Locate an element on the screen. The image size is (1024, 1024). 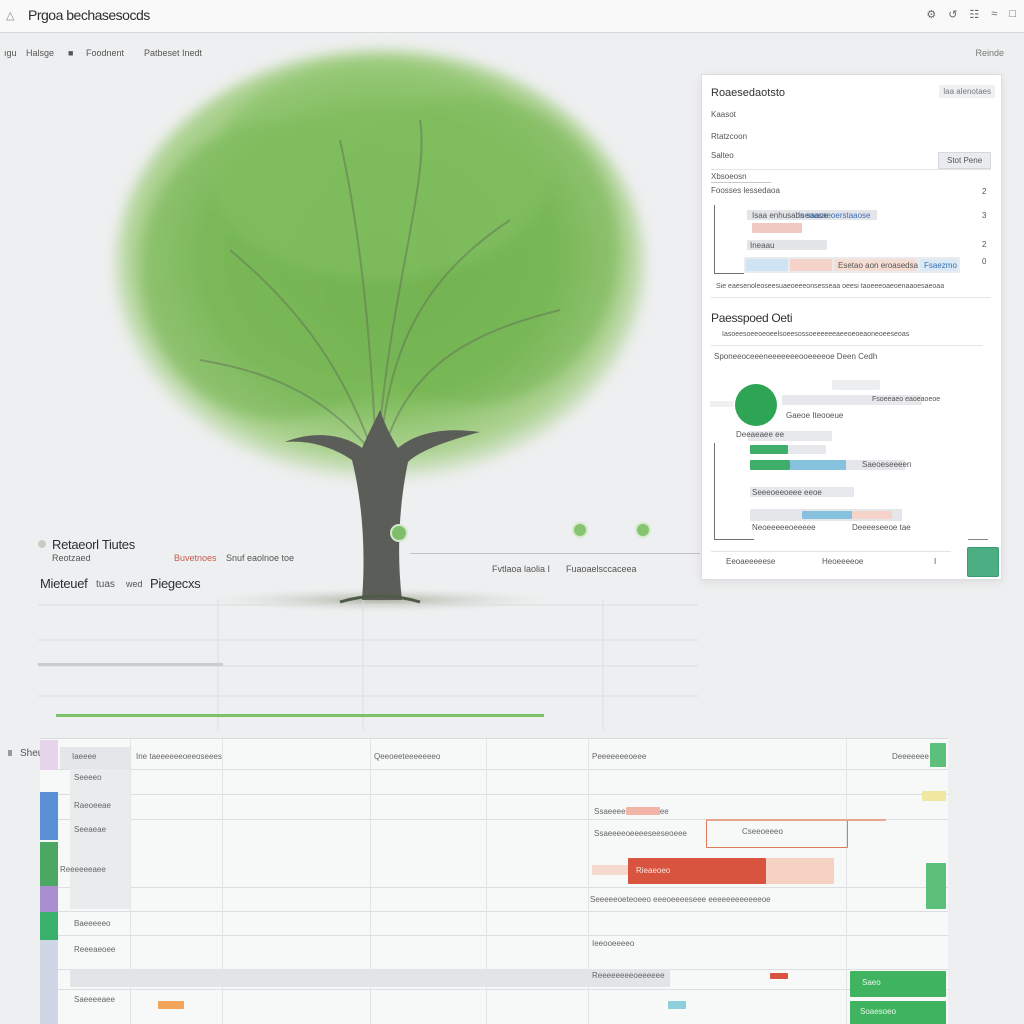
green-action-label: Saeo is located at coordinates (871, 982).